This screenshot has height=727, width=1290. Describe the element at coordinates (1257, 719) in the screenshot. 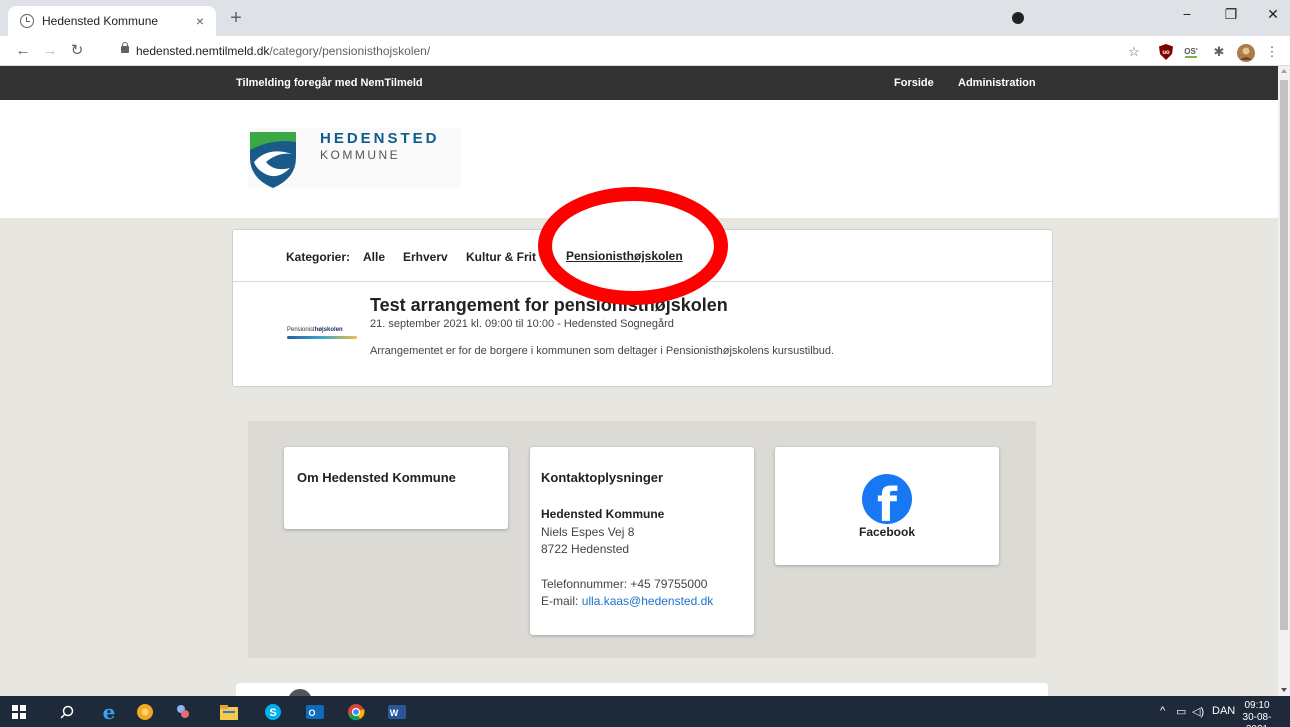

I see `clock-date: 30-08-2021` at that location.